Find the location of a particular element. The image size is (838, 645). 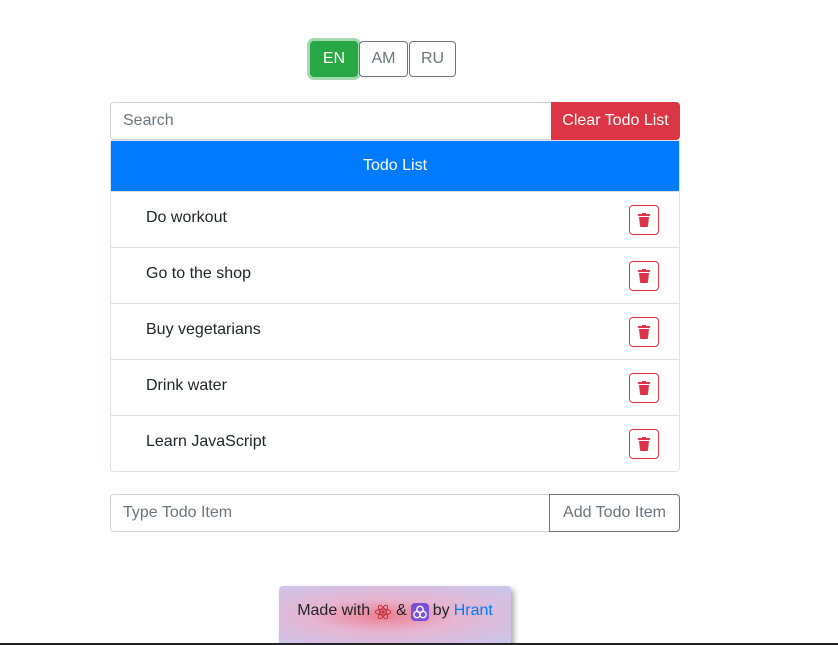

todo-item-text: Learn JavaScript is located at coordinates (206, 441).